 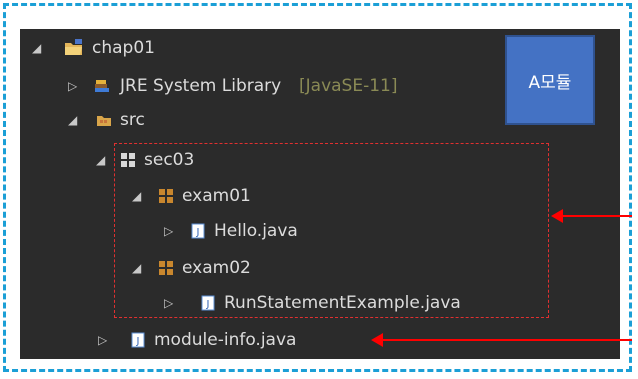 I want to click on tree-item-label: module-info.java, so click(x=225, y=340).